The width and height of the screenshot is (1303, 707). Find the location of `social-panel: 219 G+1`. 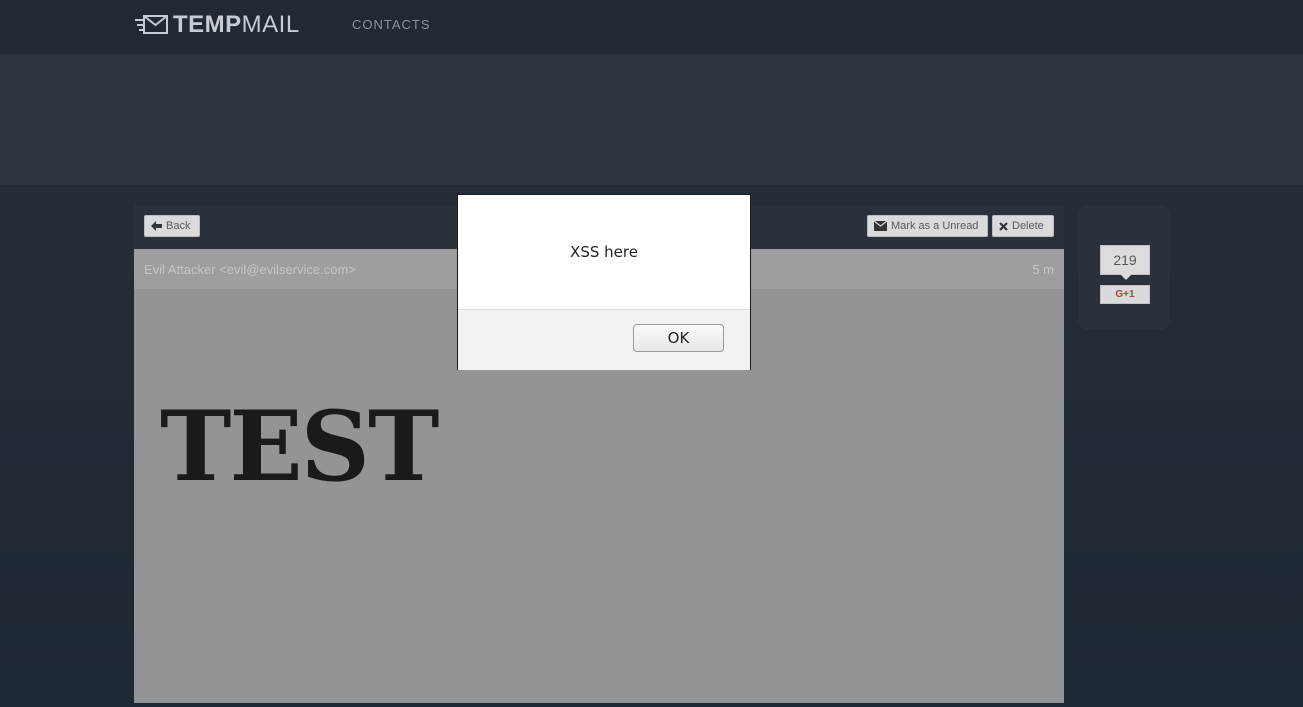

social-panel: 219 G+1 is located at coordinates (1124, 267).